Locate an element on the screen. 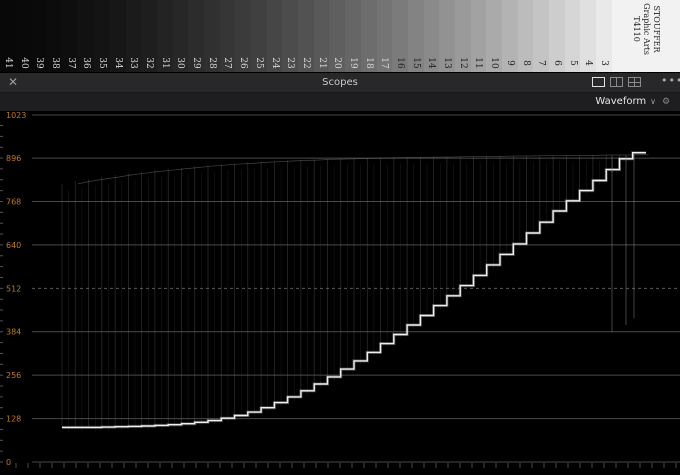 Image resolution: width=680 pixels, height=475 pixels. wedge-step: 27 is located at coordinates (227, 36).